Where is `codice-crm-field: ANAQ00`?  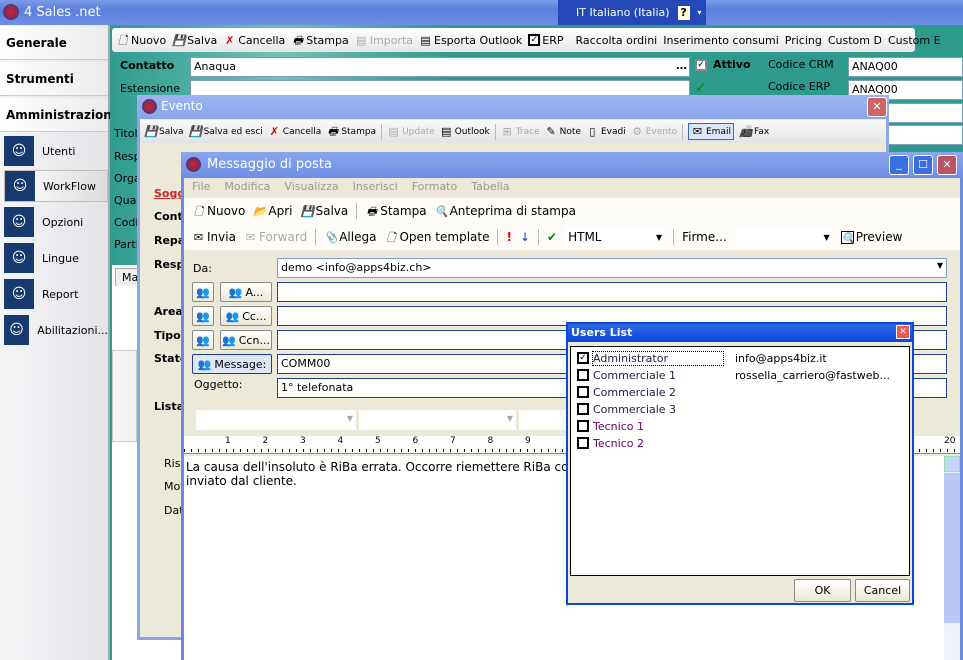 codice-crm-field: ANAQ00 is located at coordinates (905, 67).